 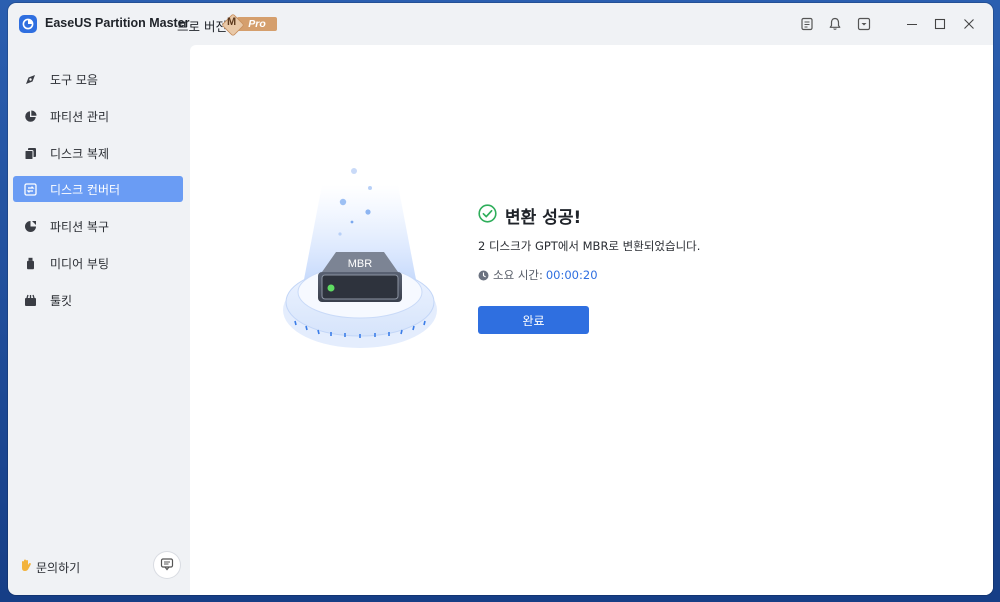 What do you see at coordinates (85, 189) in the screenshot?
I see `sidebar-item-label: 디스크 컨버터` at bounding box center [85, 189].